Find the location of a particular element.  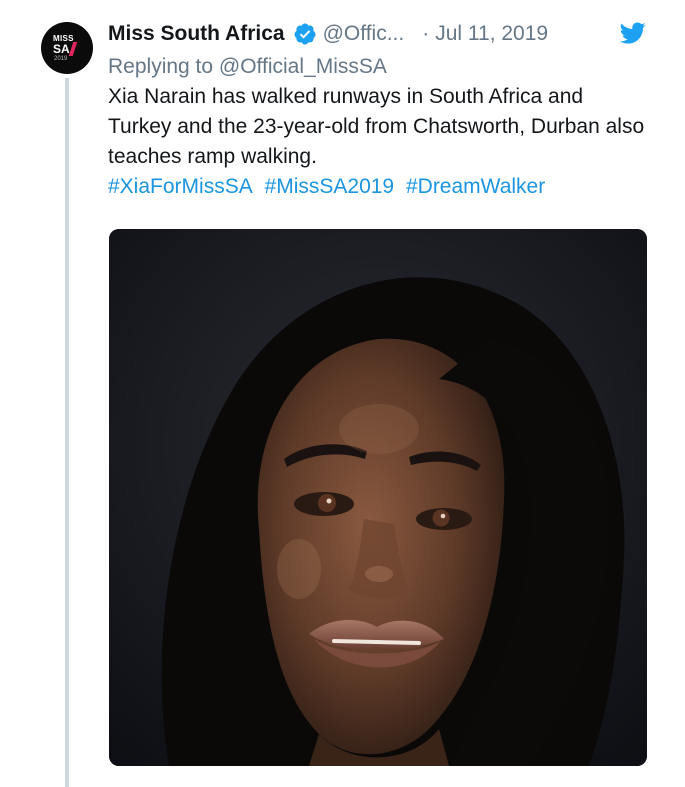

logo-sa-text: SA is located at coordinates (61, 49).